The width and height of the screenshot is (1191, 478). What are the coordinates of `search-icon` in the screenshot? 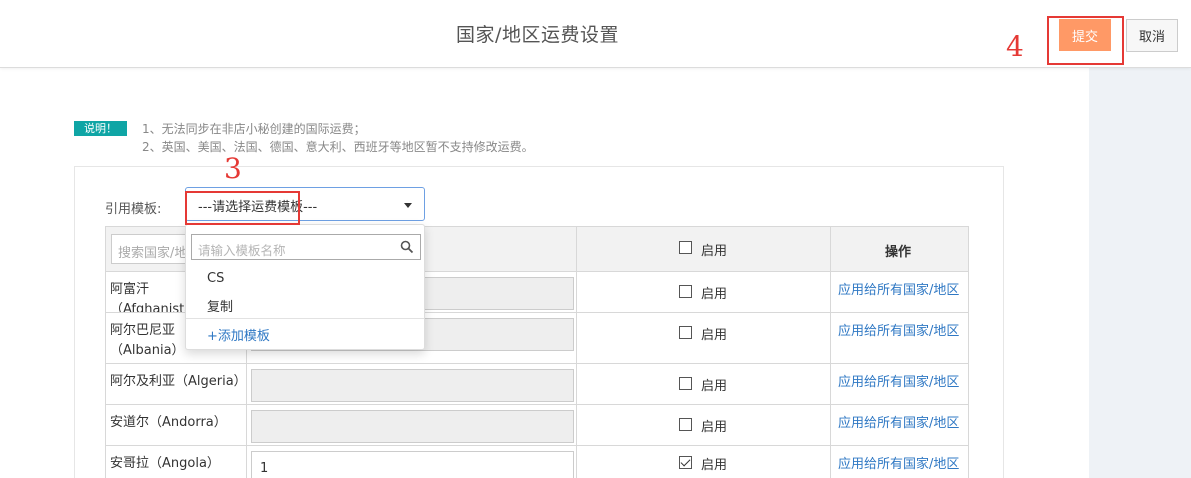 It's located at (407, 247).